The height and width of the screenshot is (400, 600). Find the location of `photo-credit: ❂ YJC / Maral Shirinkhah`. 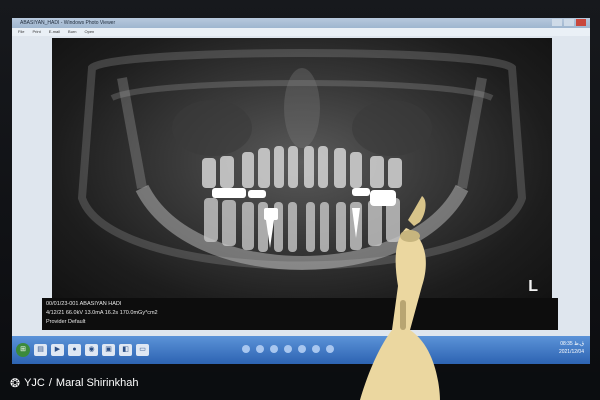

photo-credit: ❂ YJC / Maral Shirinkhah is located at coordinates (74, 383).